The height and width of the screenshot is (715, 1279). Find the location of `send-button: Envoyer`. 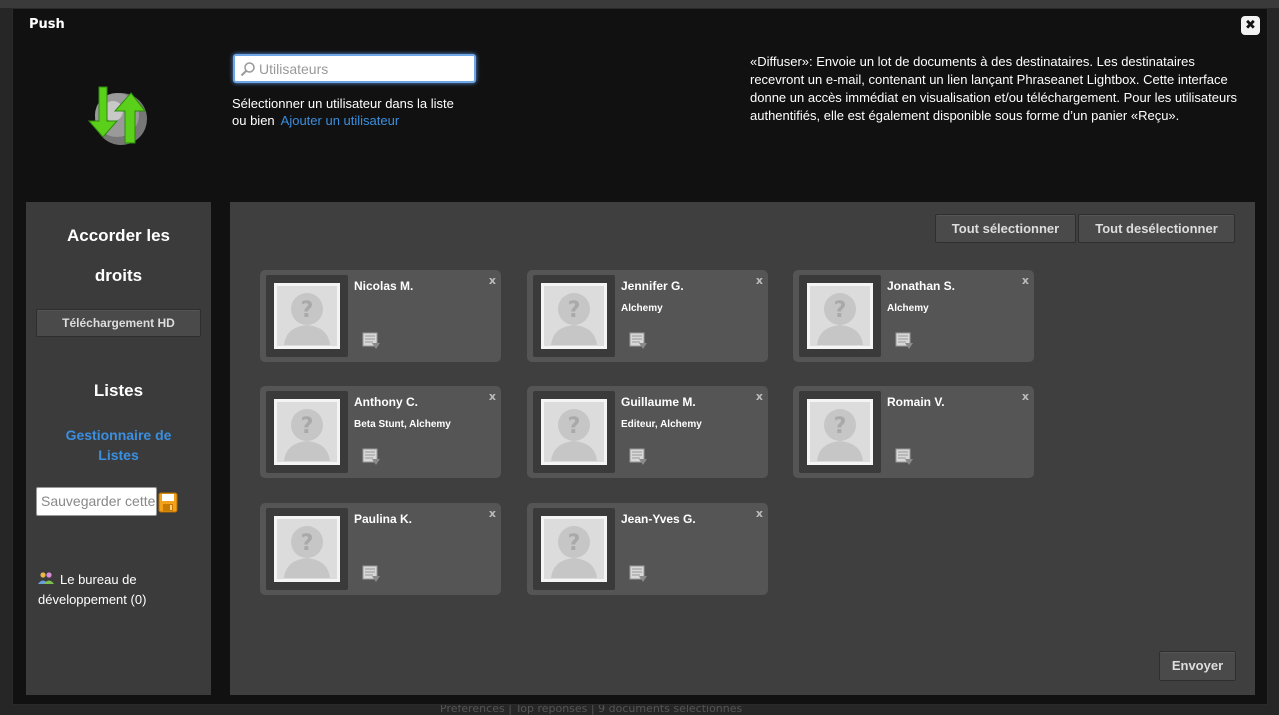

send-button: Envoyer is located at coordinates (1197, 666).